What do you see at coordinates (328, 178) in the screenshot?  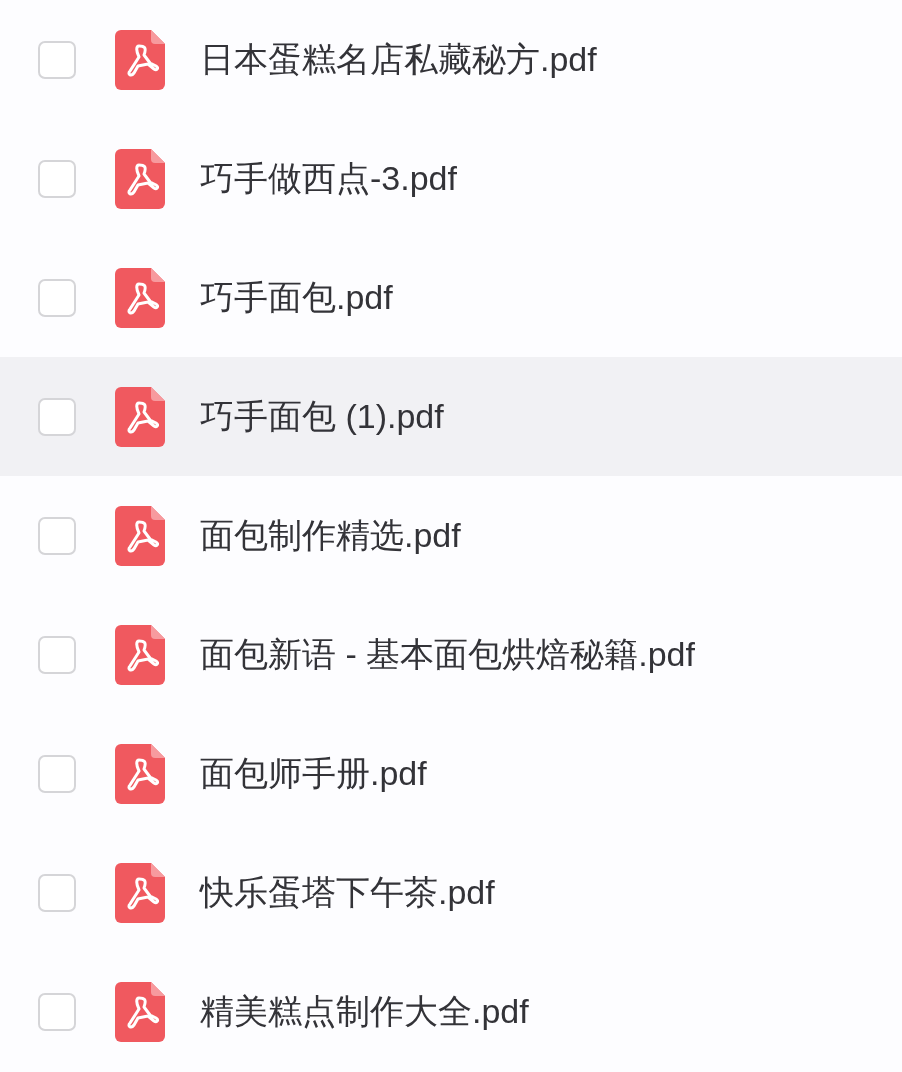 I see `file-name: 巧手做西点-3.pdf` at bounding box center [328, 178].